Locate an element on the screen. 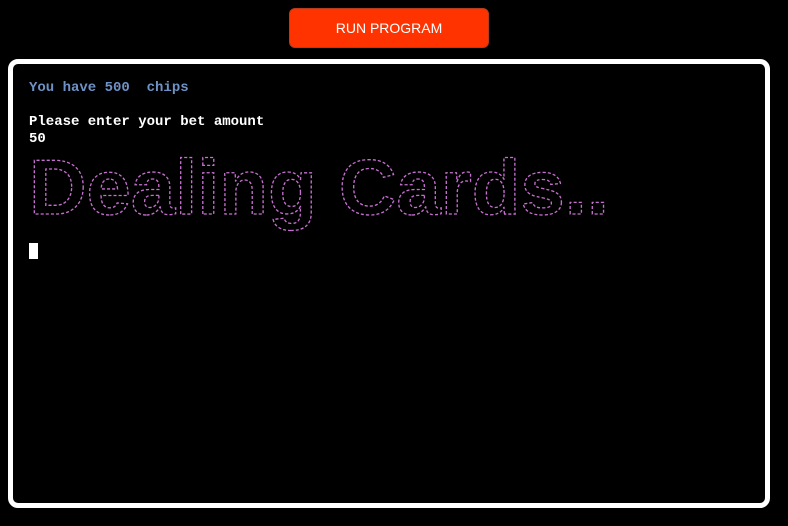 This screenshot has width=788, height=526. dealing-cards-banner-art: Dealing Cards.. is located at coordinates (319, 190).